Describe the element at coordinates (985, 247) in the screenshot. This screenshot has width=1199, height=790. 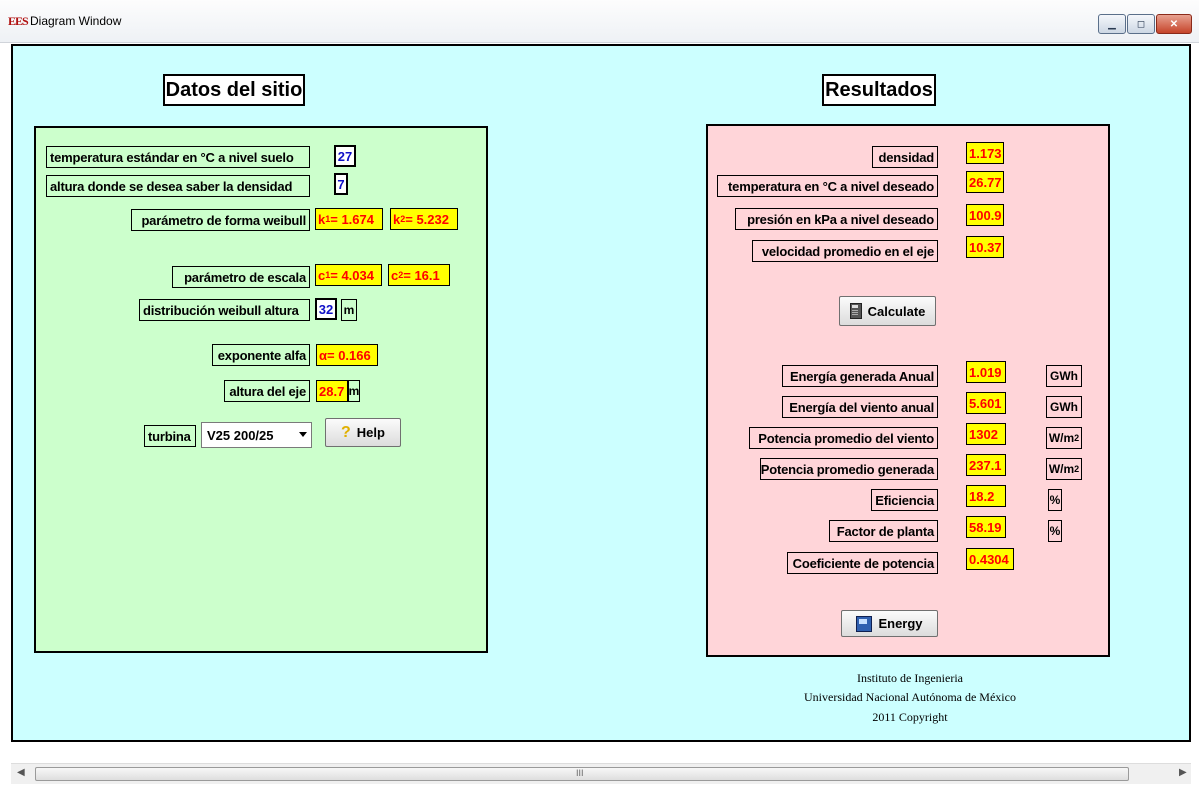
I see `result-value: 10.37` at that location.